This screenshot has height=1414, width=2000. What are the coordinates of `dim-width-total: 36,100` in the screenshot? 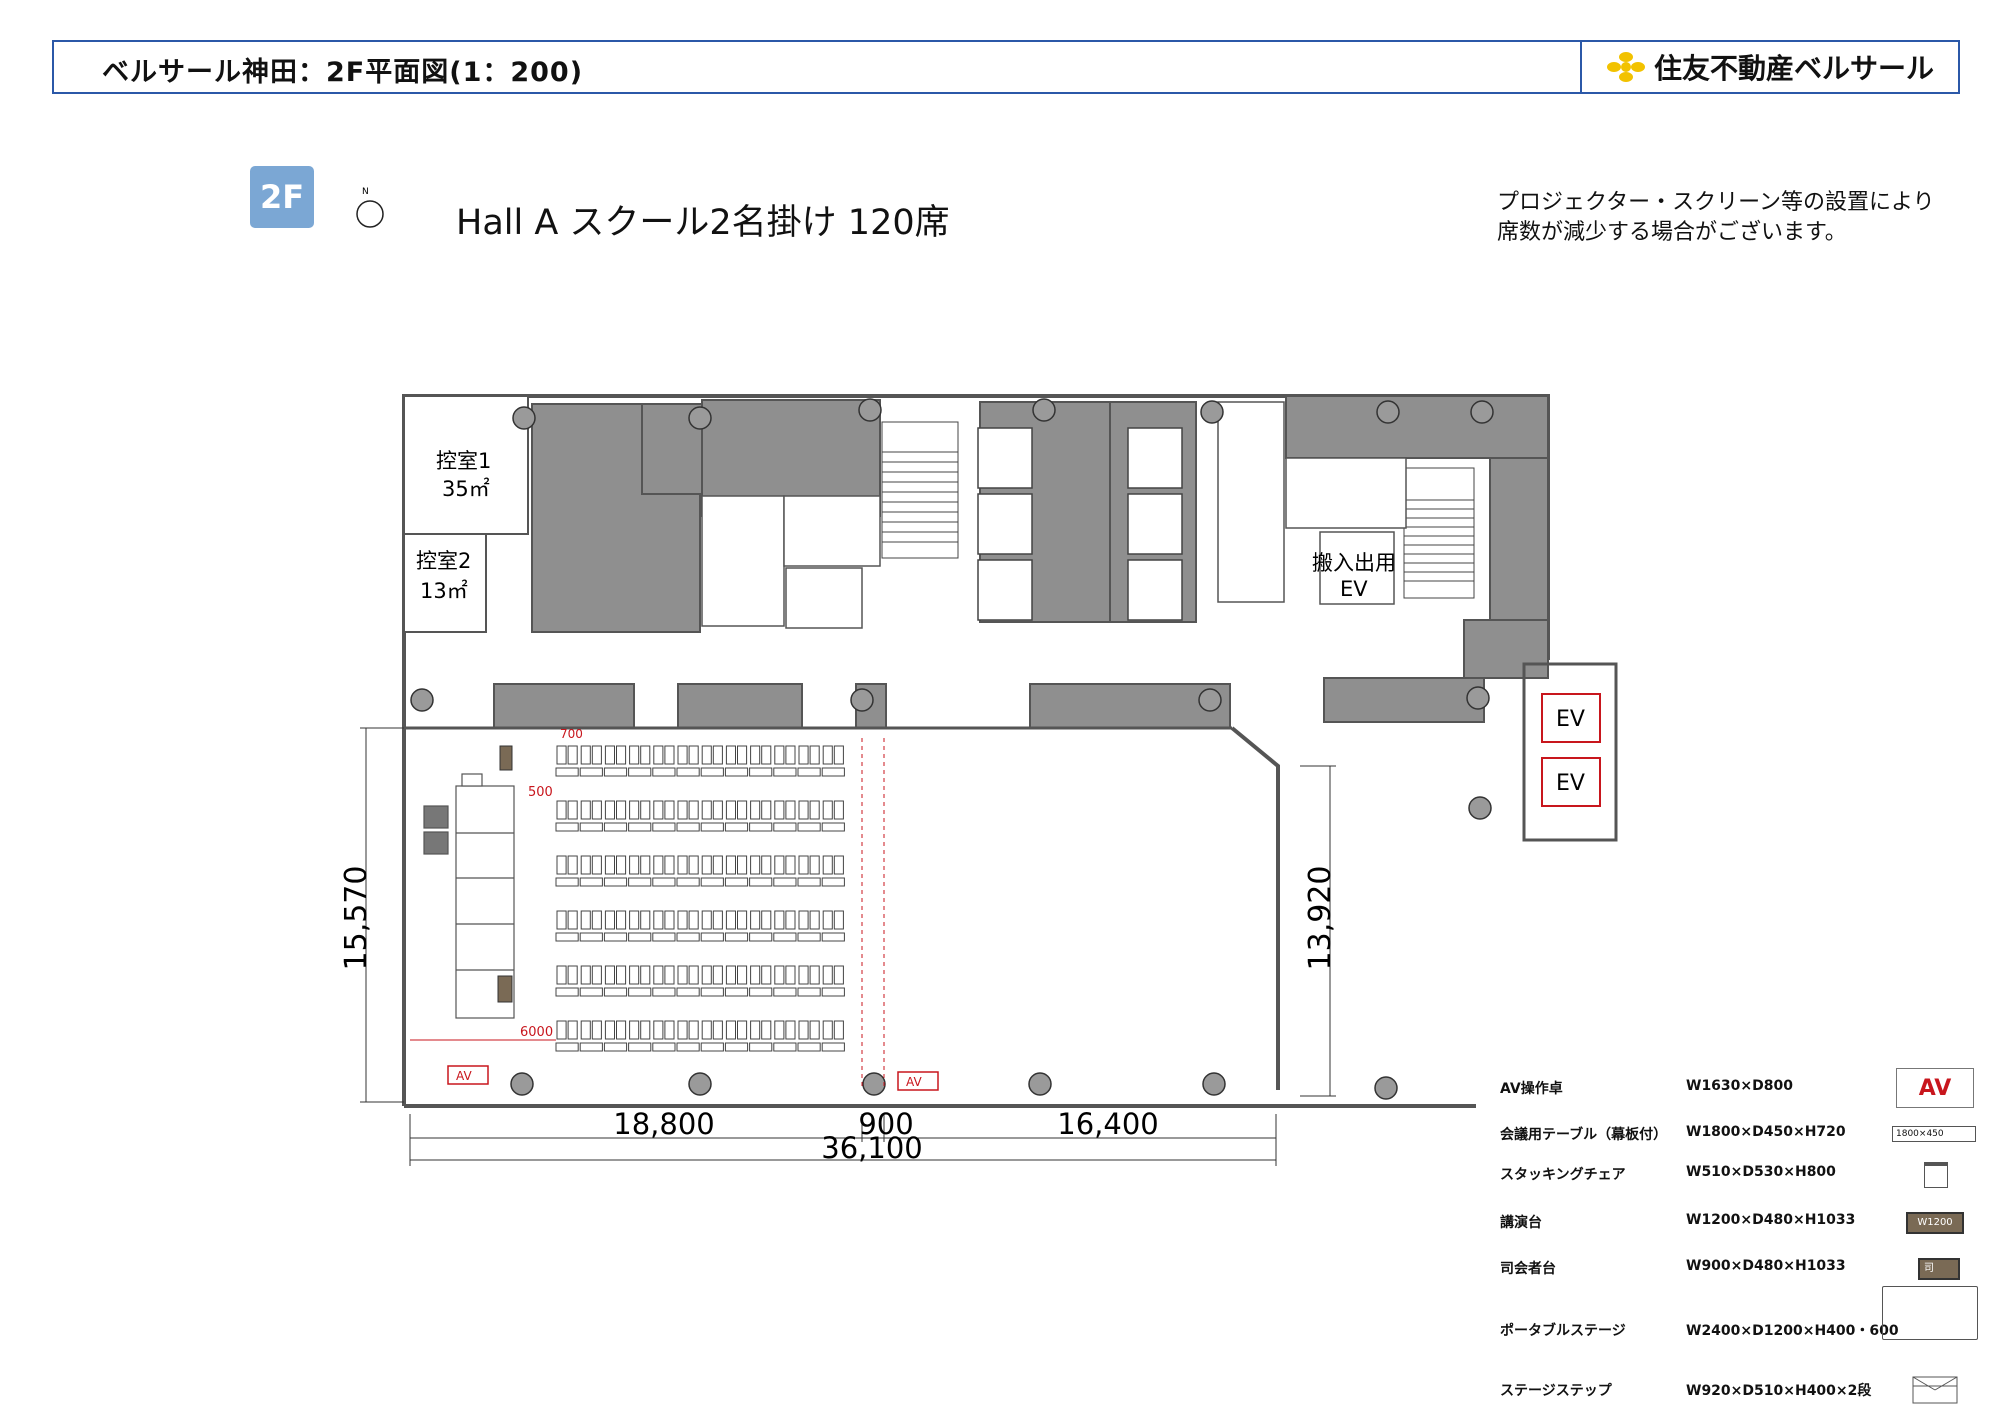 It's located at (871, 1148).